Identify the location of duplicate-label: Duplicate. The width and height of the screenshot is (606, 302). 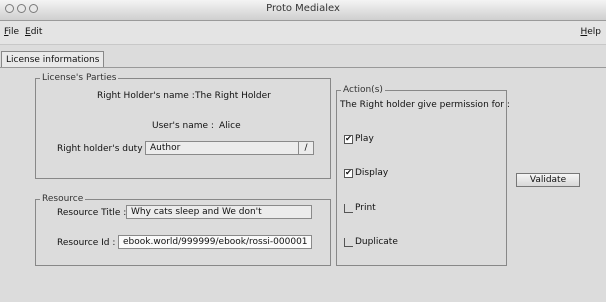
(376, 242).